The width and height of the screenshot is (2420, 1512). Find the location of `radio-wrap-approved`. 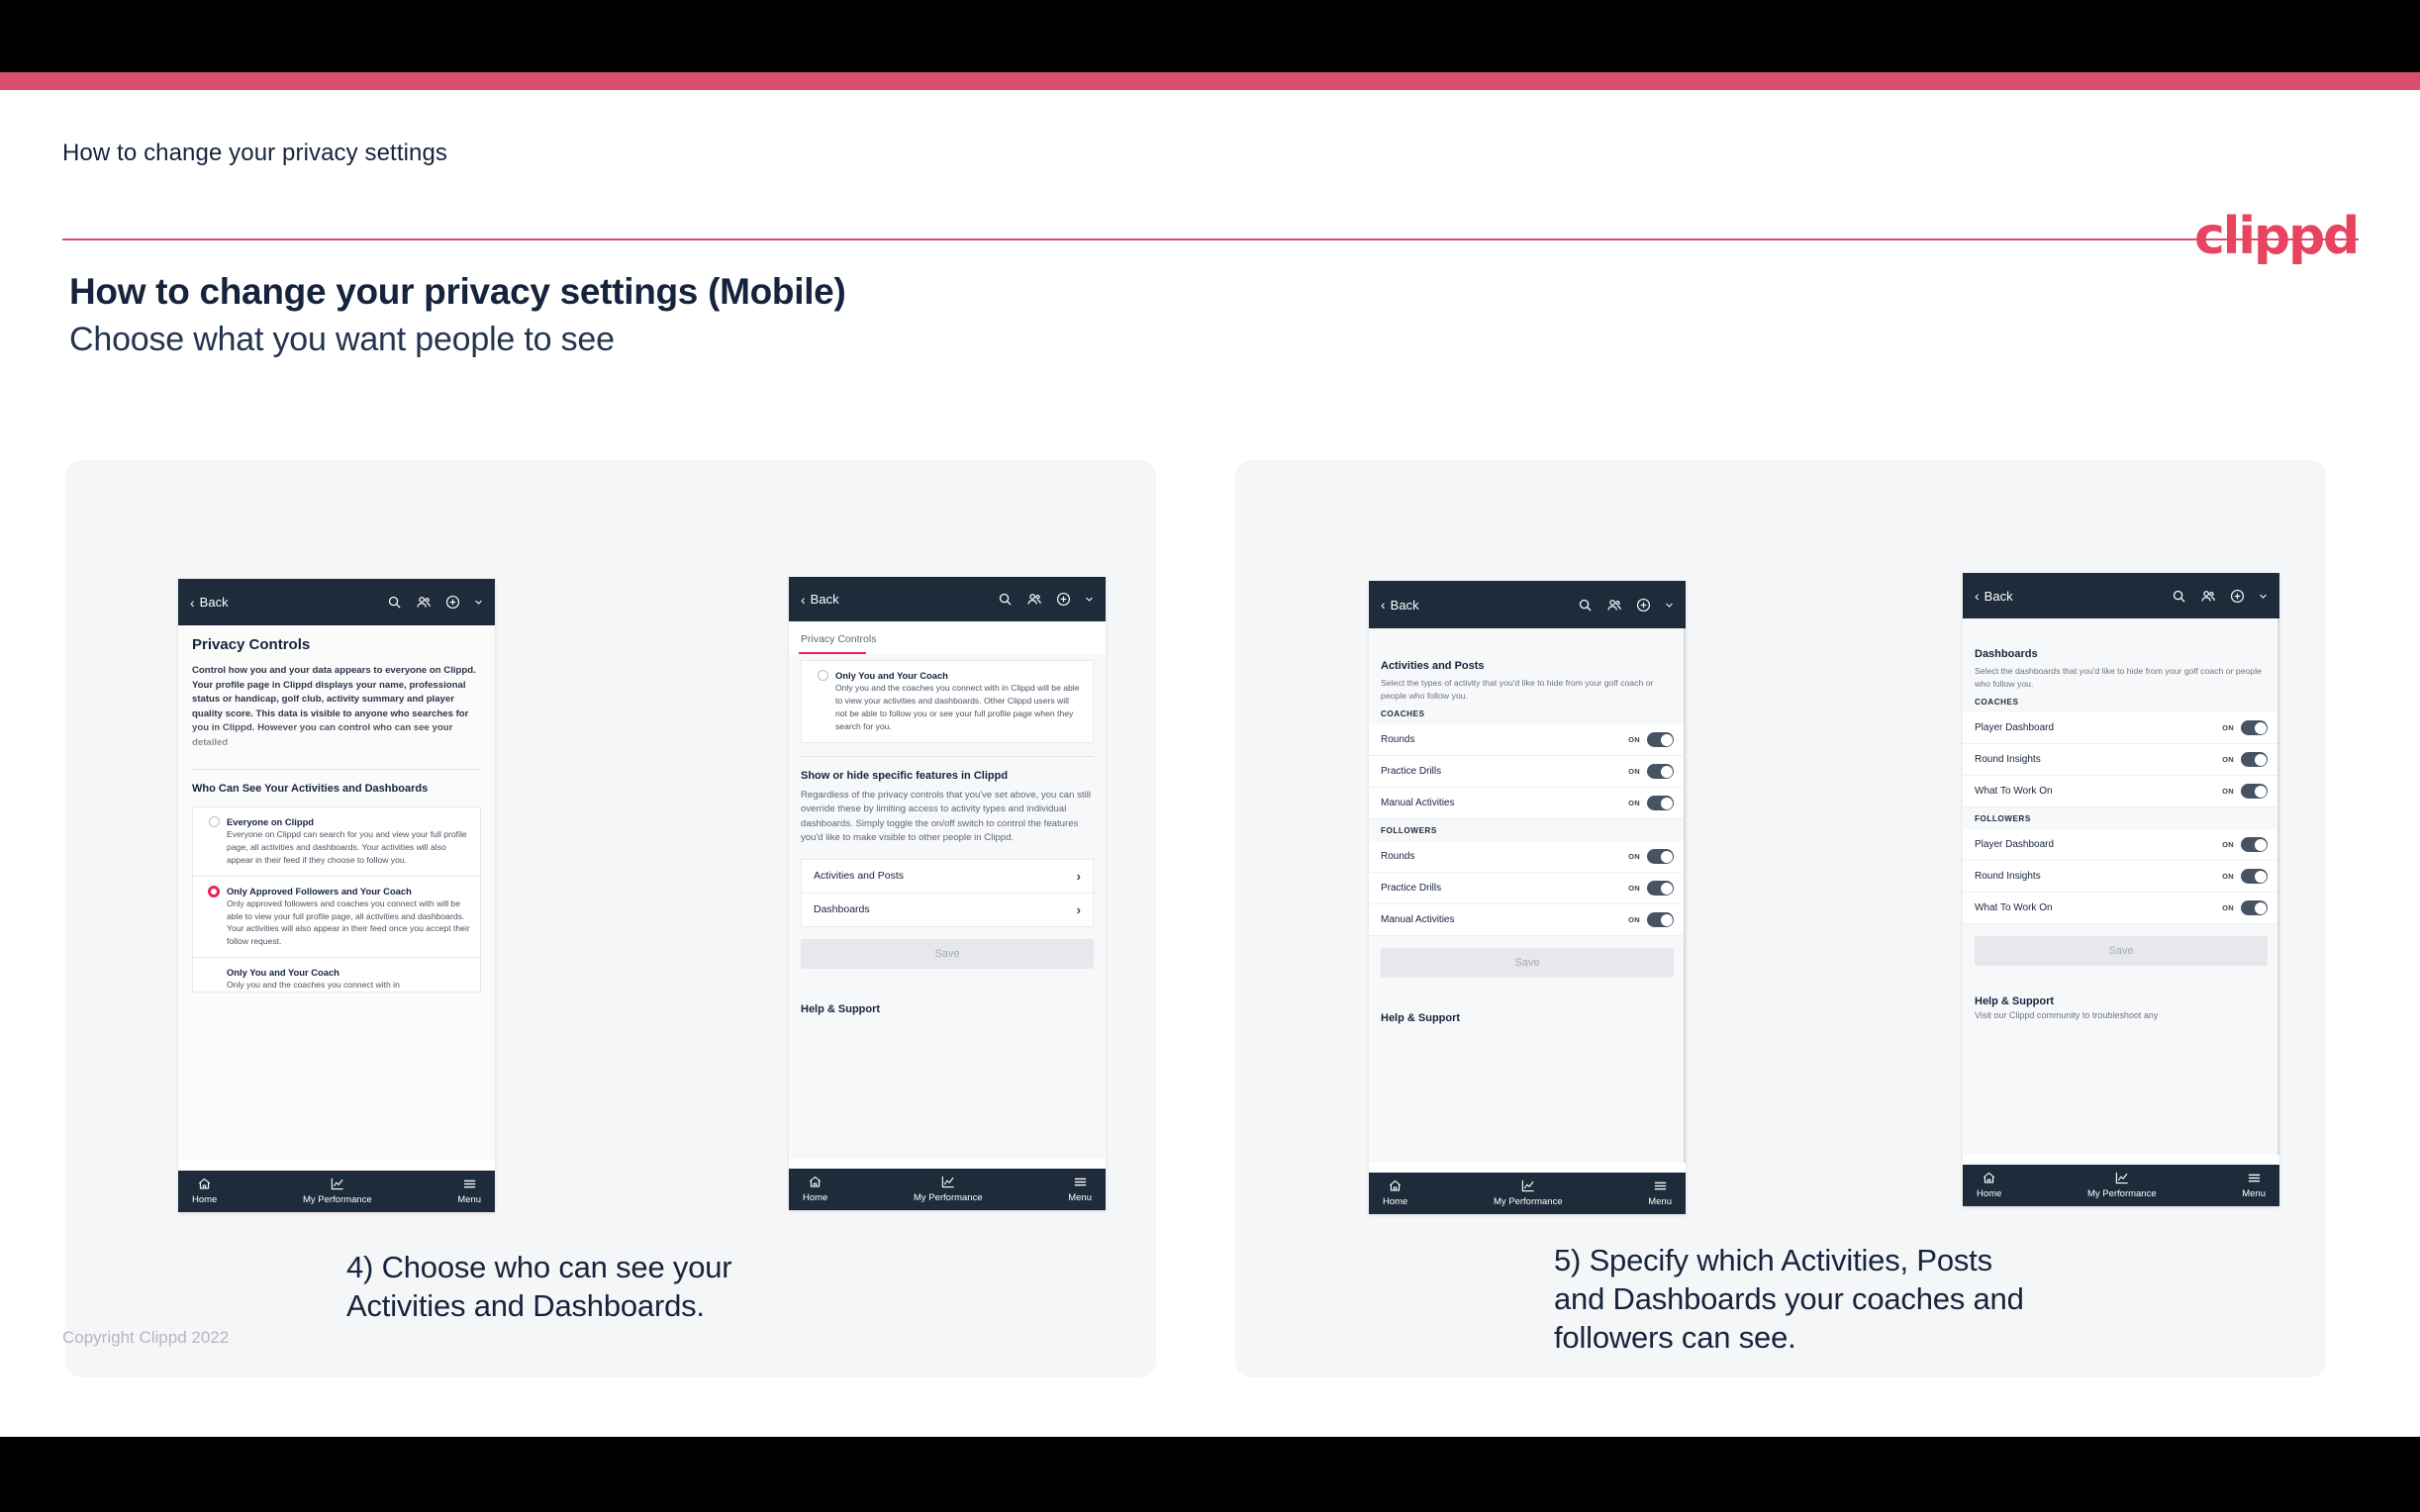

radio-wrap-approved is located at coordinates (214, 891).